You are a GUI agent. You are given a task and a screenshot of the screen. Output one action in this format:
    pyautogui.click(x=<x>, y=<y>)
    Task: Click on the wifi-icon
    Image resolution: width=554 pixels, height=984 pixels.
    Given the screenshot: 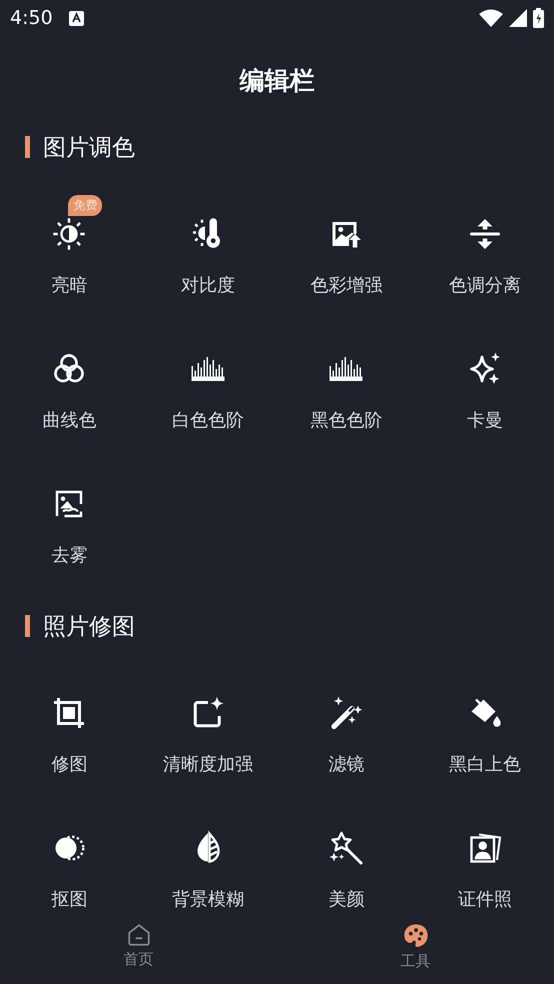 What is the action you would take?
    pyautogui.click(x=491, y=18)
    